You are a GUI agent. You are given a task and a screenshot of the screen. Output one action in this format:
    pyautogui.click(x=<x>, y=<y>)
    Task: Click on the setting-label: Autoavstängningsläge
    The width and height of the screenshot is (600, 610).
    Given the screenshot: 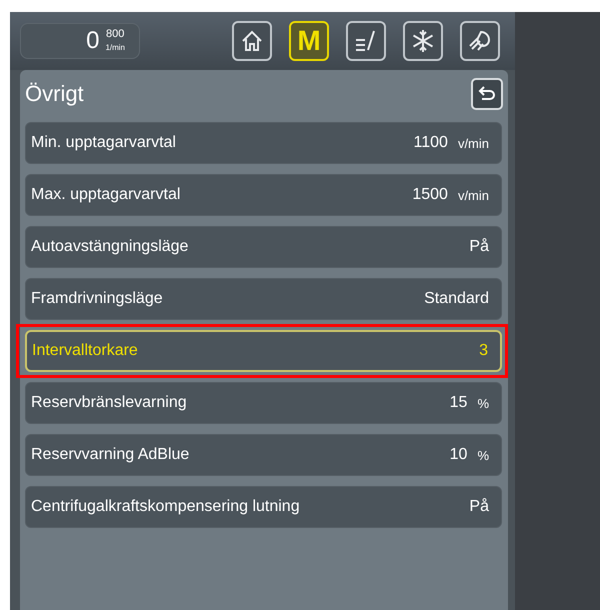 What is the action you would take?
    pyautogui.click(x=110, y=247)
    